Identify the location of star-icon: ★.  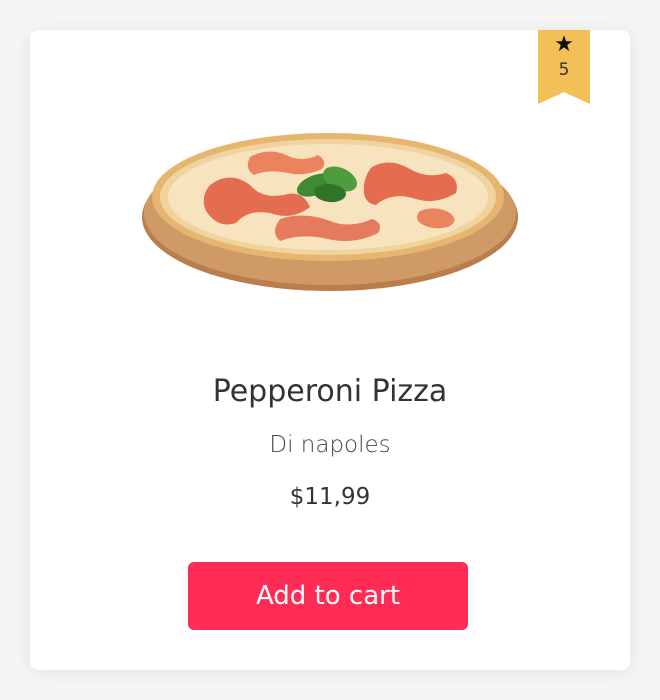
(564, 44).